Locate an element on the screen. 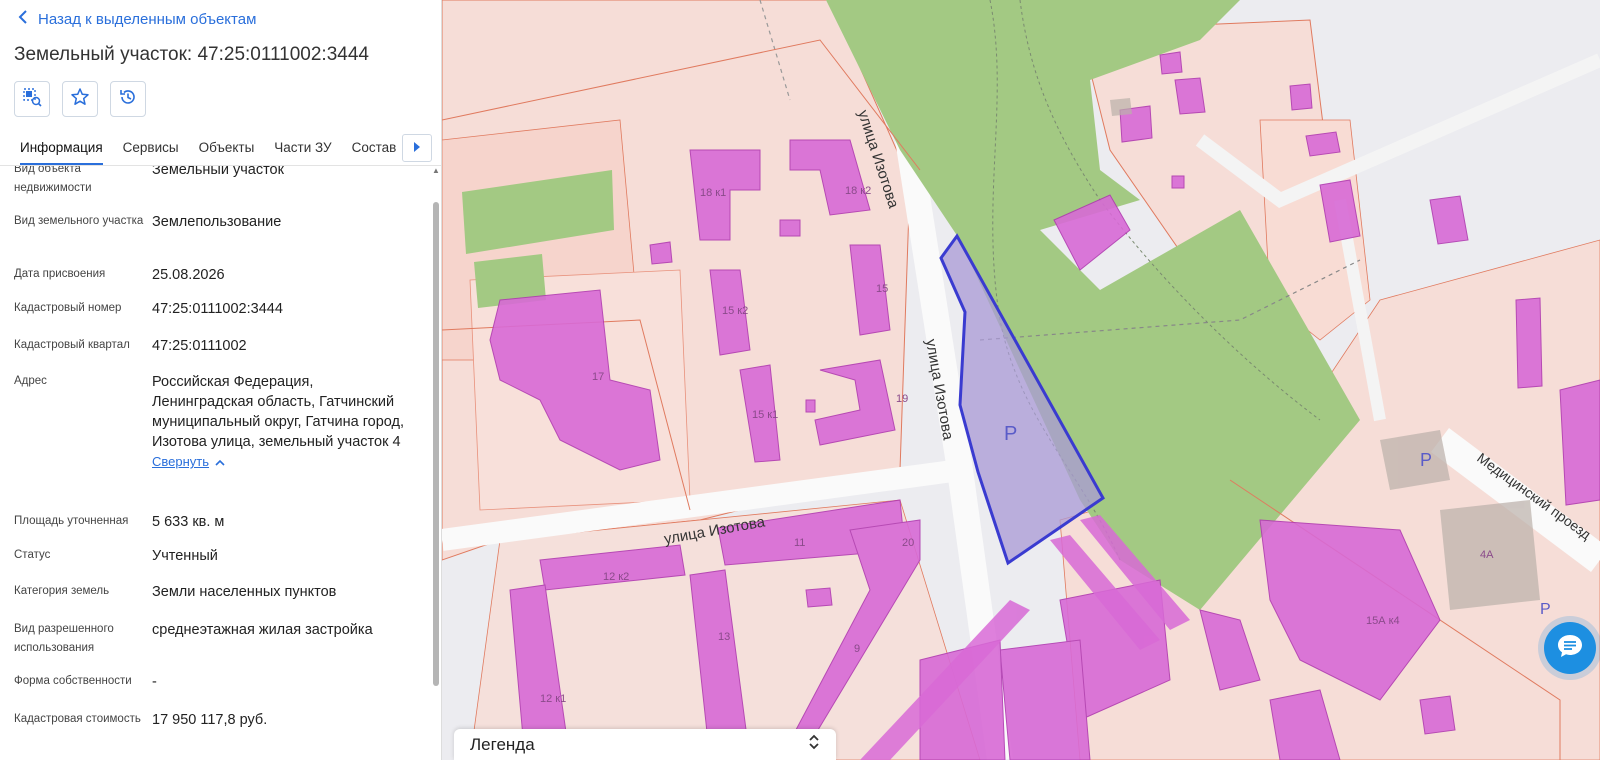  info-value: 5 633 кв. м is located at coordinates (188, 522).